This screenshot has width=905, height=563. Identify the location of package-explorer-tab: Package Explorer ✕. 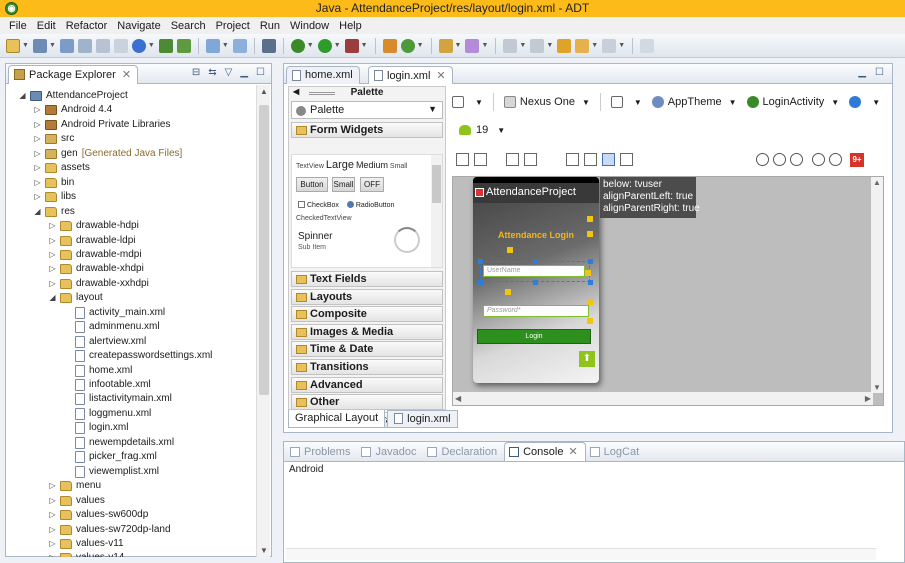
(73, 74).